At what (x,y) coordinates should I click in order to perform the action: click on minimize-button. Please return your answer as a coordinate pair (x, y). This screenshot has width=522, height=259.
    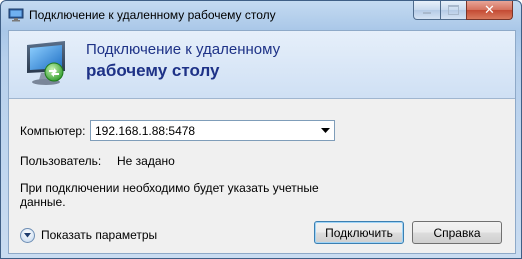
    Looking at the image, I should click on (427, 10).